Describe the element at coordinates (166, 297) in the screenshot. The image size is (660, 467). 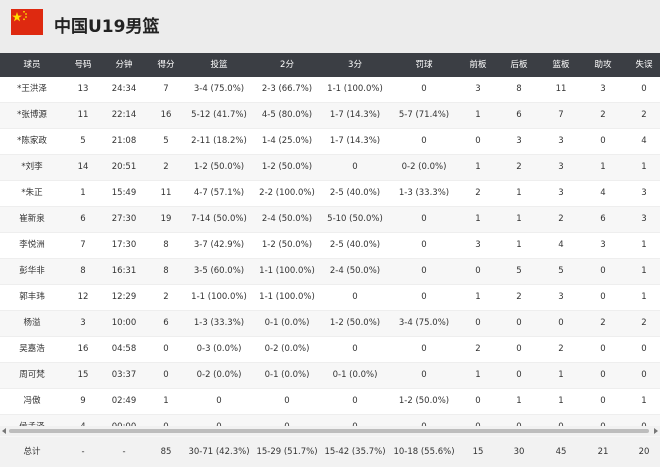
I see `stat-points: 2` at that location.